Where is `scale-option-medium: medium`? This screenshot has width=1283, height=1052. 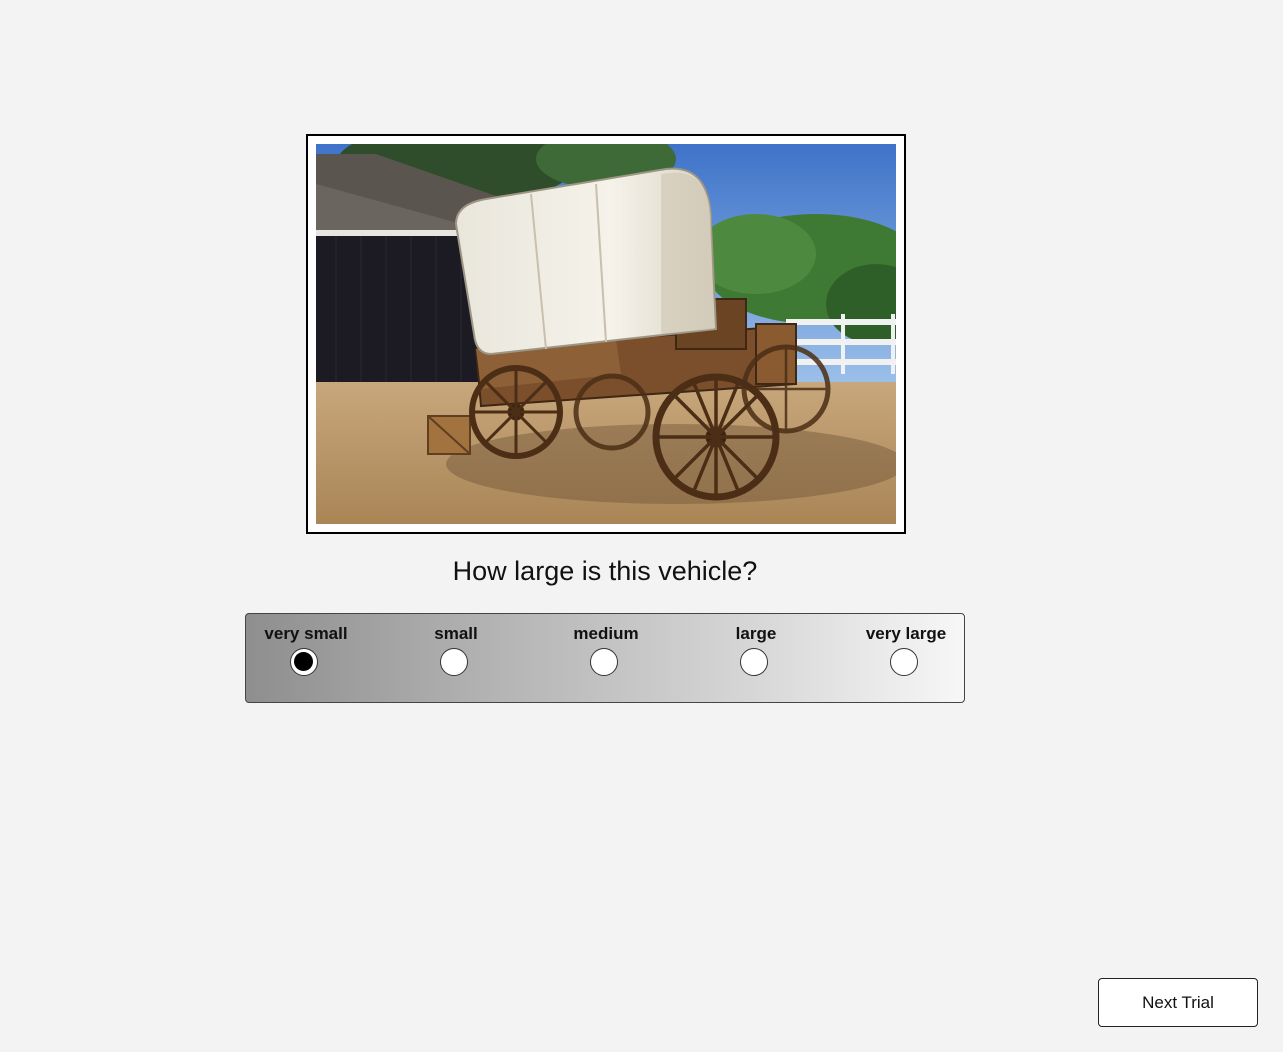
scale-option-medium: medium is located at coordinates (606, 658).